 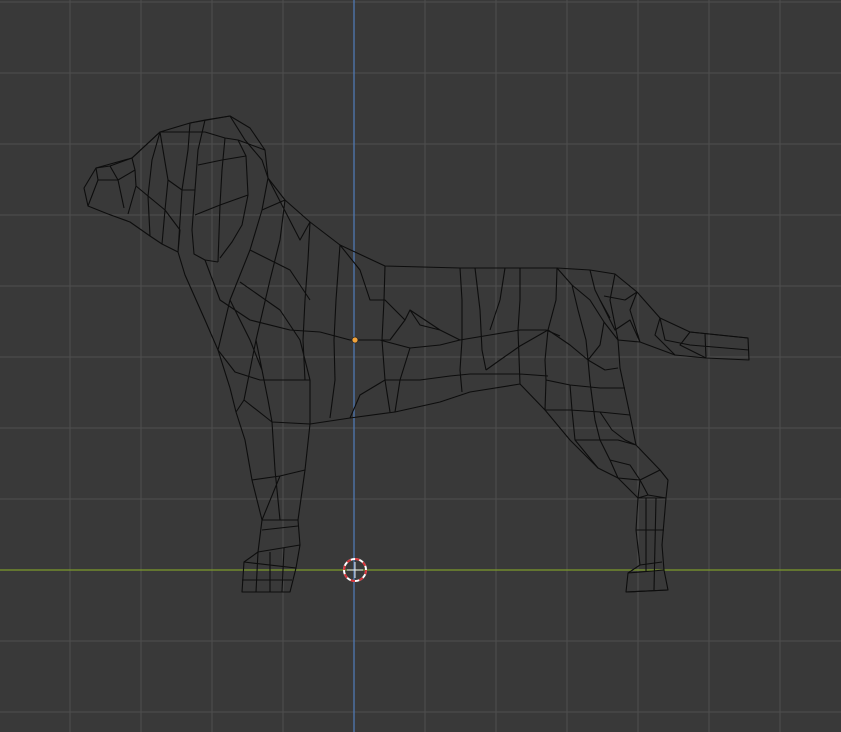 What do you see at coordinates (355, 340) in the screenshot?
I see `object-origin-icon` at bounding box center [355, 340].